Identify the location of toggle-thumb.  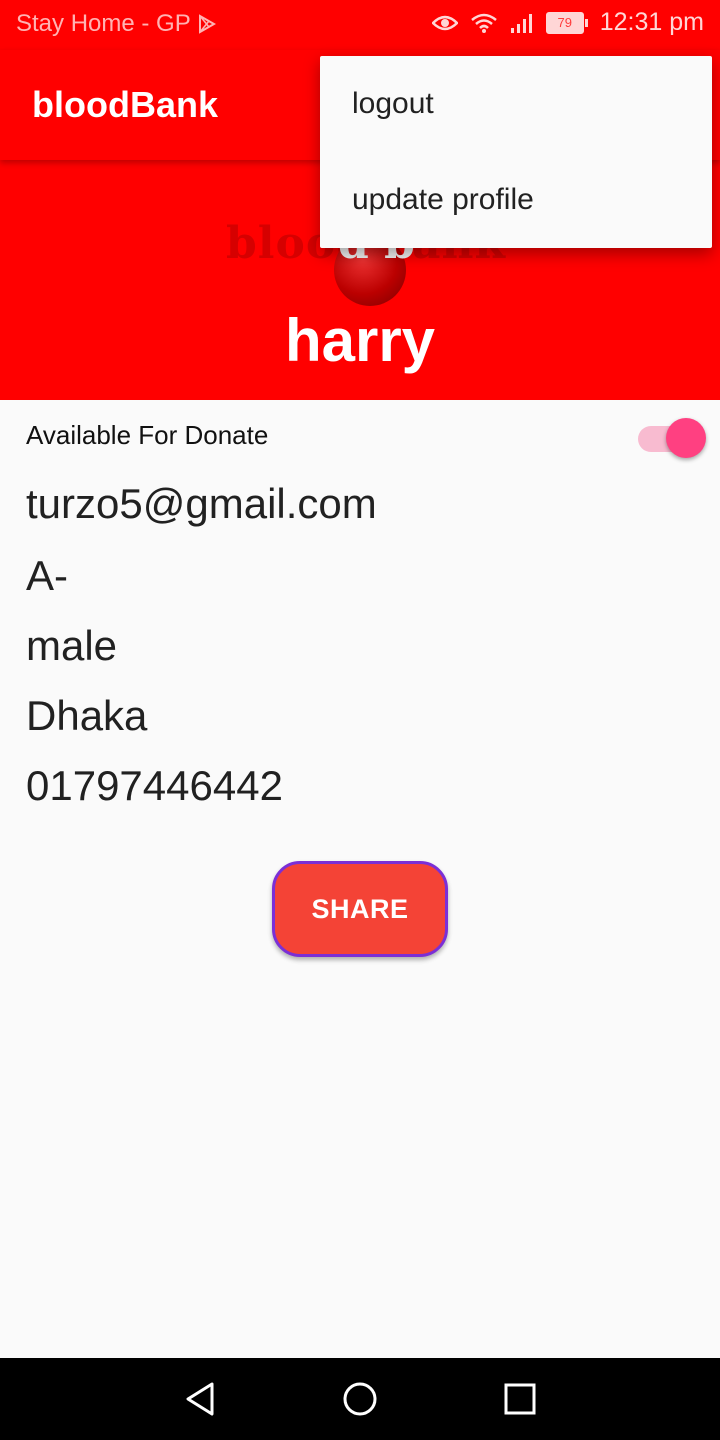
(686, 438).